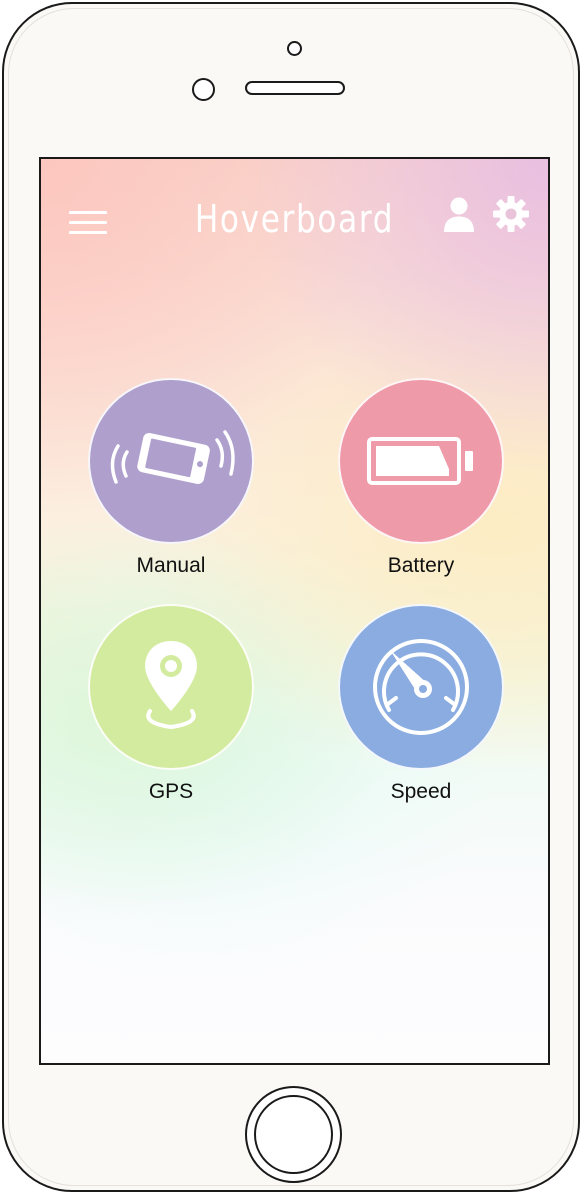 This screenshot has width=585, height=1197. What do you see at coordinates (511, 214) in the screenshot?
I see `gear-icon` at bounding box center [511, 214].